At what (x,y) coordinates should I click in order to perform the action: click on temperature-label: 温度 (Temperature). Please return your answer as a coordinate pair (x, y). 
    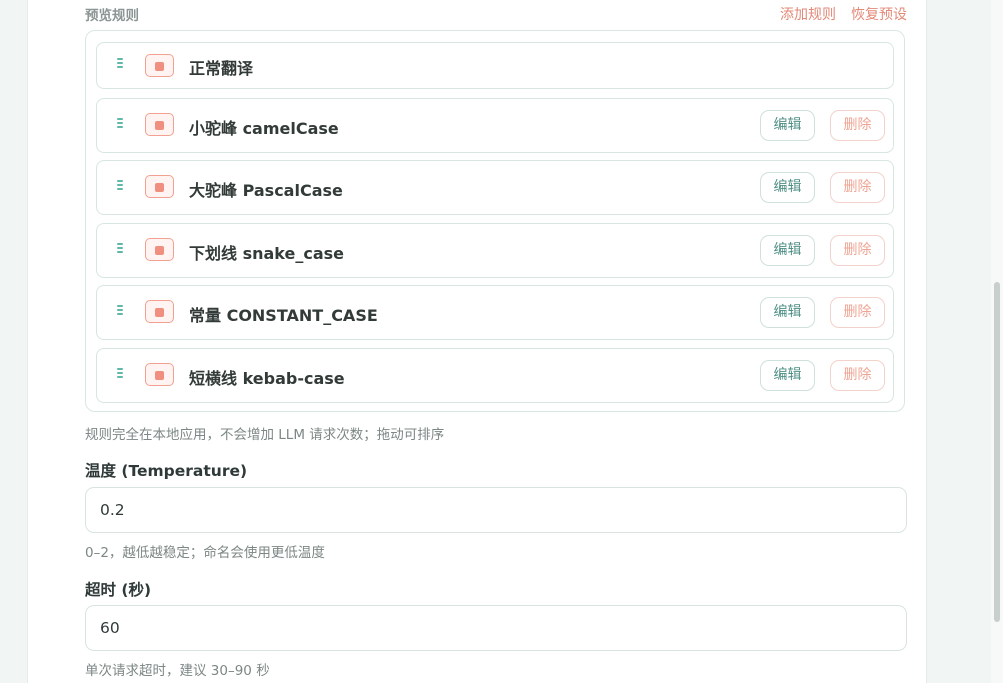
    Looking at the image, I should click on (166, 471).